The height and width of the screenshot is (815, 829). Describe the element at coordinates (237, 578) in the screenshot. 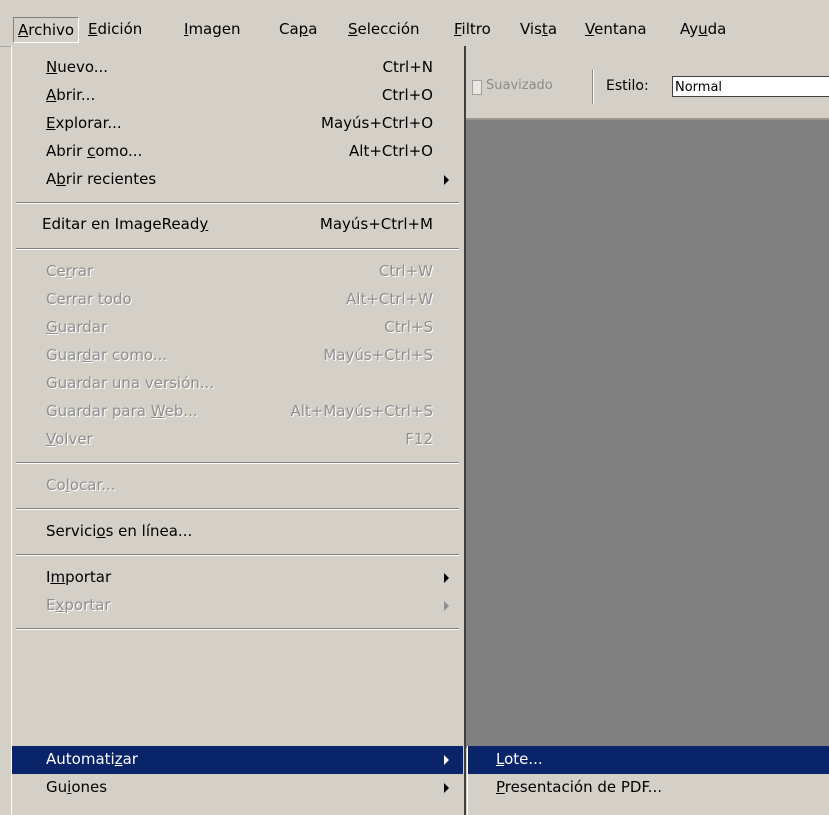

I see `menu-item-importar: Importar` at that location.